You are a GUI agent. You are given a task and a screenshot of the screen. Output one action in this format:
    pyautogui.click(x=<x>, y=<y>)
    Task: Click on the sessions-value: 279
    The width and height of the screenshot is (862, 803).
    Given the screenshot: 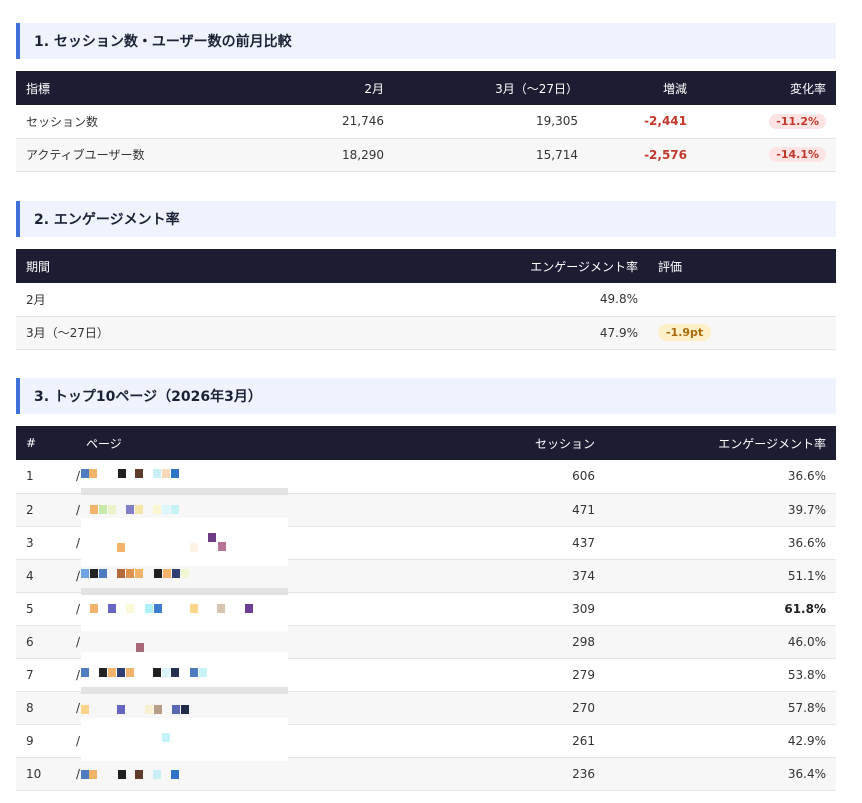 What is the action you would take?
    pyautogui.click(x=583, y=674)
    